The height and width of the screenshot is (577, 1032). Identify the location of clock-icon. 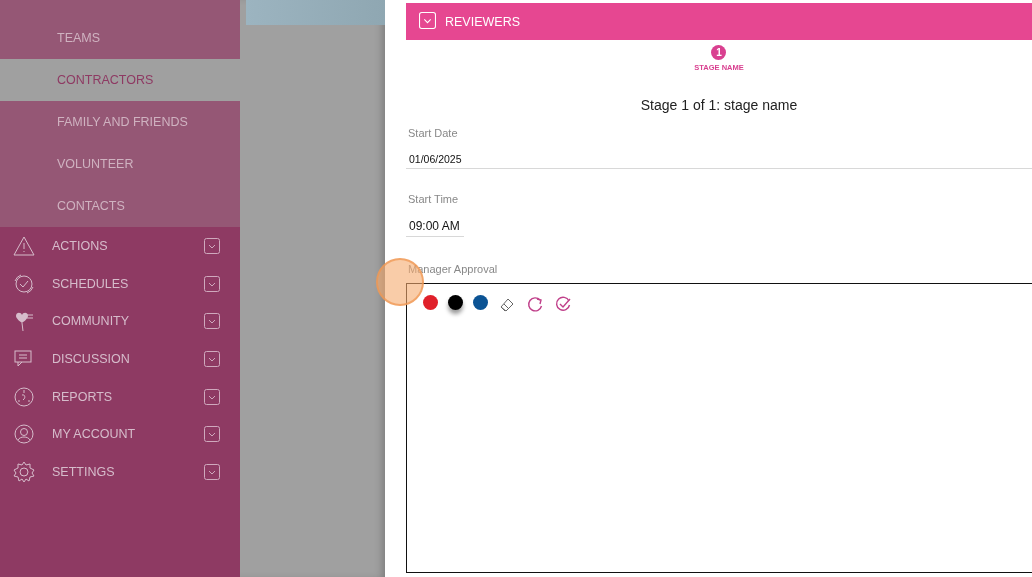
(24, 283).